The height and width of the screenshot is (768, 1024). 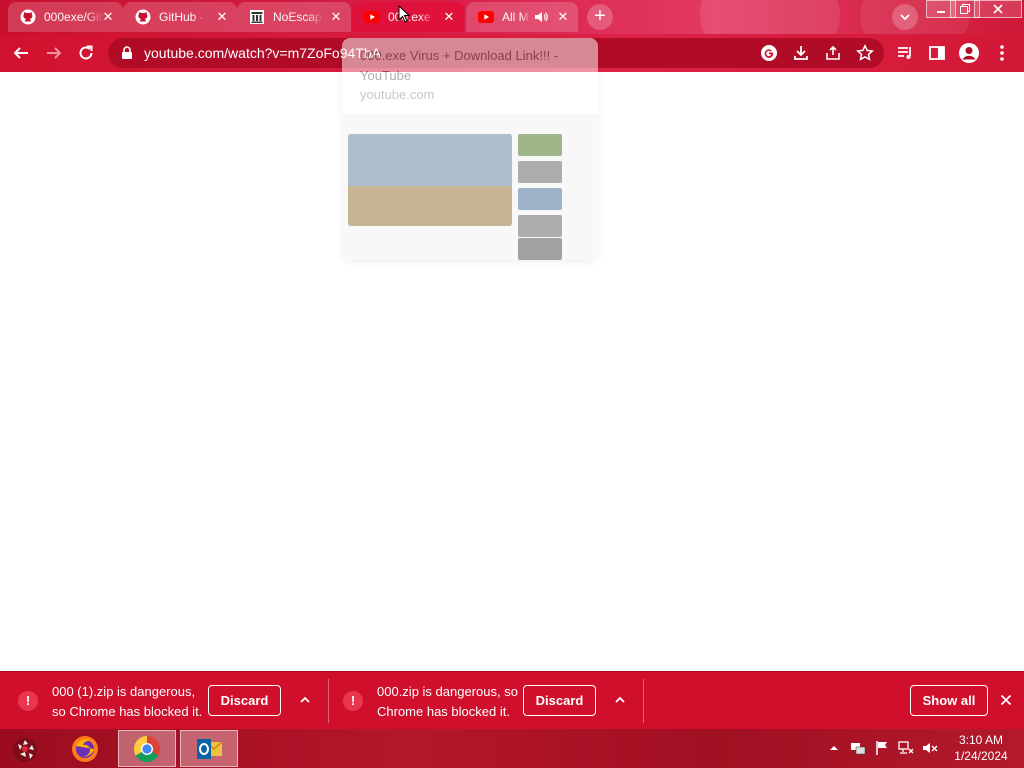 What do you see at coordinates (124, 691) in the screenshot?
I see `download-warning-line: 000 (1).zip is dangerous,` at bounding box center [124, 691].